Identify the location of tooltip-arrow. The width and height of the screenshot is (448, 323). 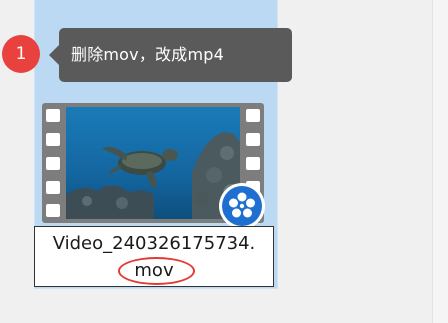
(54, 55).